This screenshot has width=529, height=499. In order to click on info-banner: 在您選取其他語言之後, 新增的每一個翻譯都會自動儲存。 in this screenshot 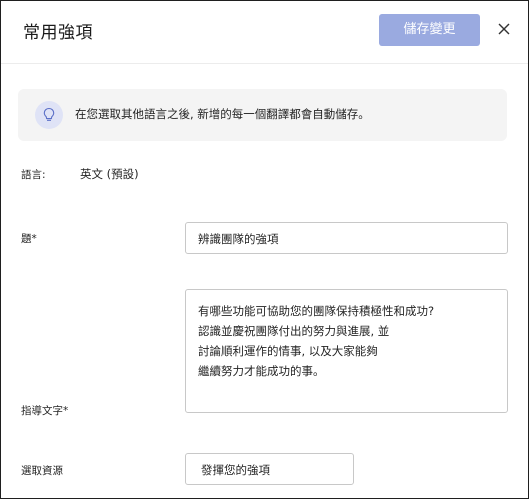, I will do `click(262, 115)`.